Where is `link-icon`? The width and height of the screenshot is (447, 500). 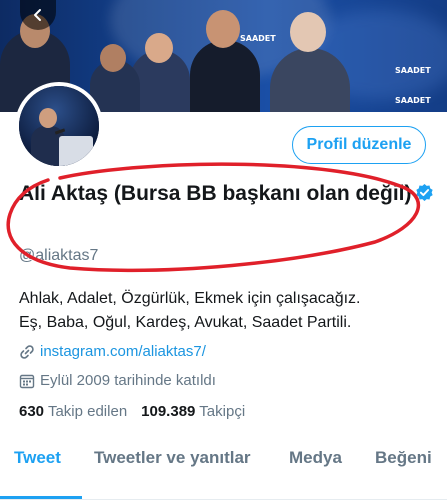
link-icon is located at coordinates (27, 351).